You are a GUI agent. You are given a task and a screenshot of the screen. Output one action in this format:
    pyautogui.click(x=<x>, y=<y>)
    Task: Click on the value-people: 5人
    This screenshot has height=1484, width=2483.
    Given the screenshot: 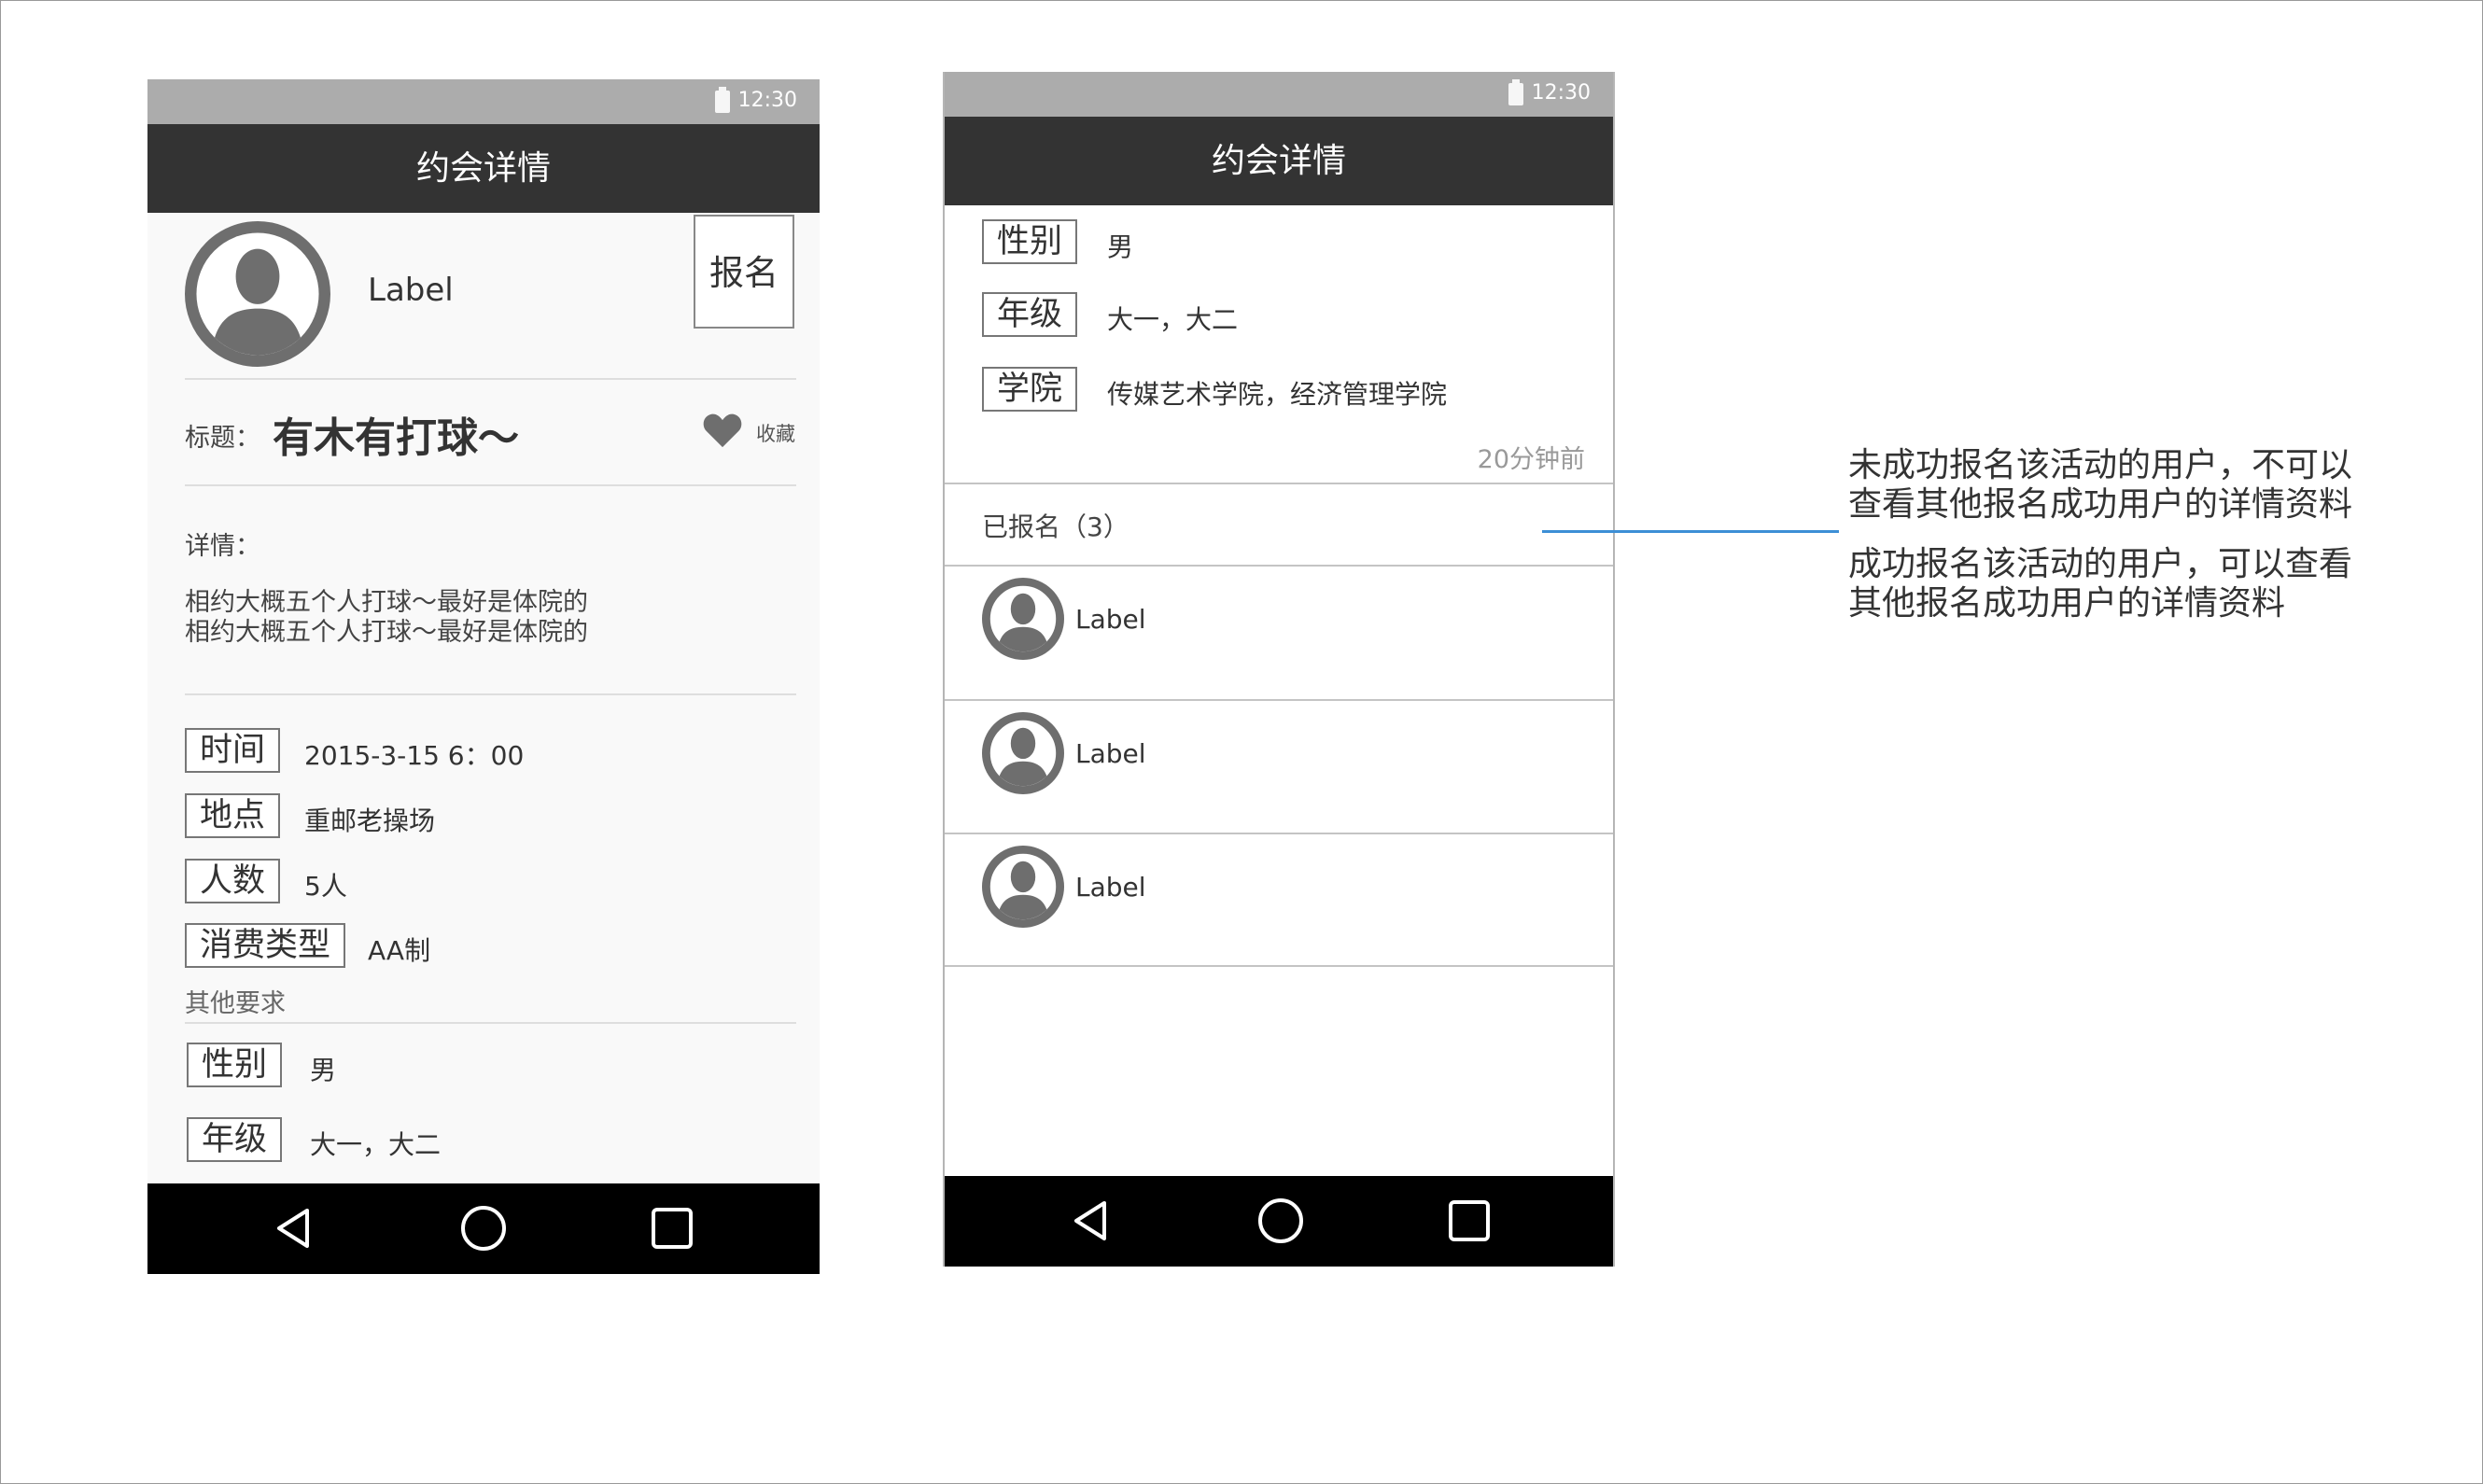 What is the action you would take?
    pyautogui.click(x=325, y=886)
    